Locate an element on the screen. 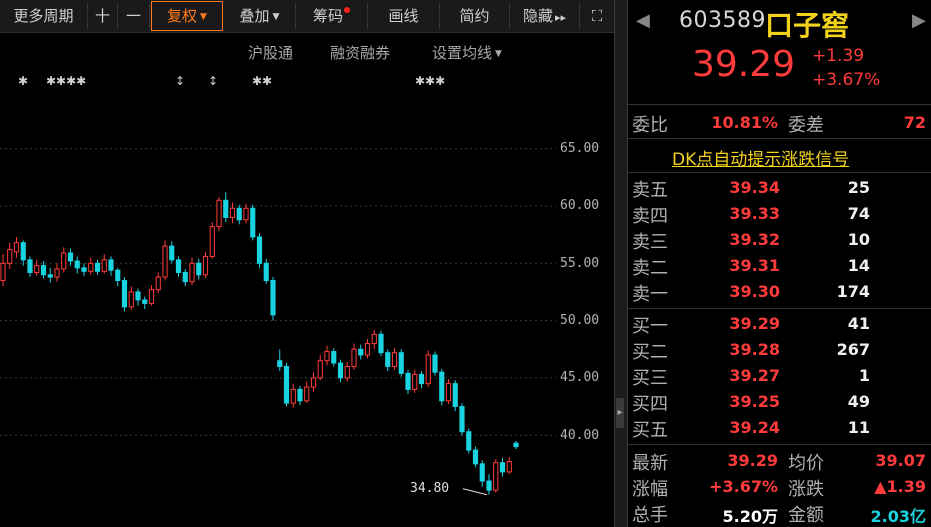  latest-value: 39.29 is located at coordinates (752, 460).